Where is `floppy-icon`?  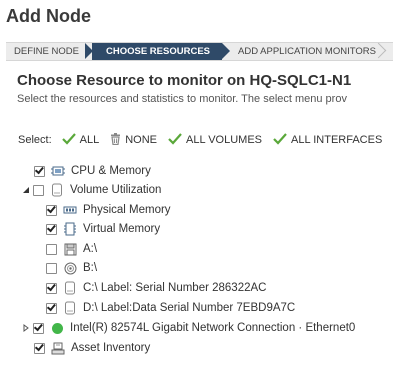 floppy-icon is located at coordinates (70, 249).